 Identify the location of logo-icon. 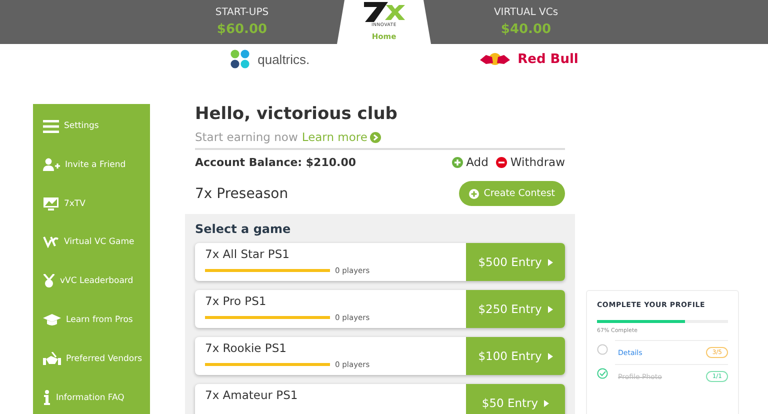
(384, 12).